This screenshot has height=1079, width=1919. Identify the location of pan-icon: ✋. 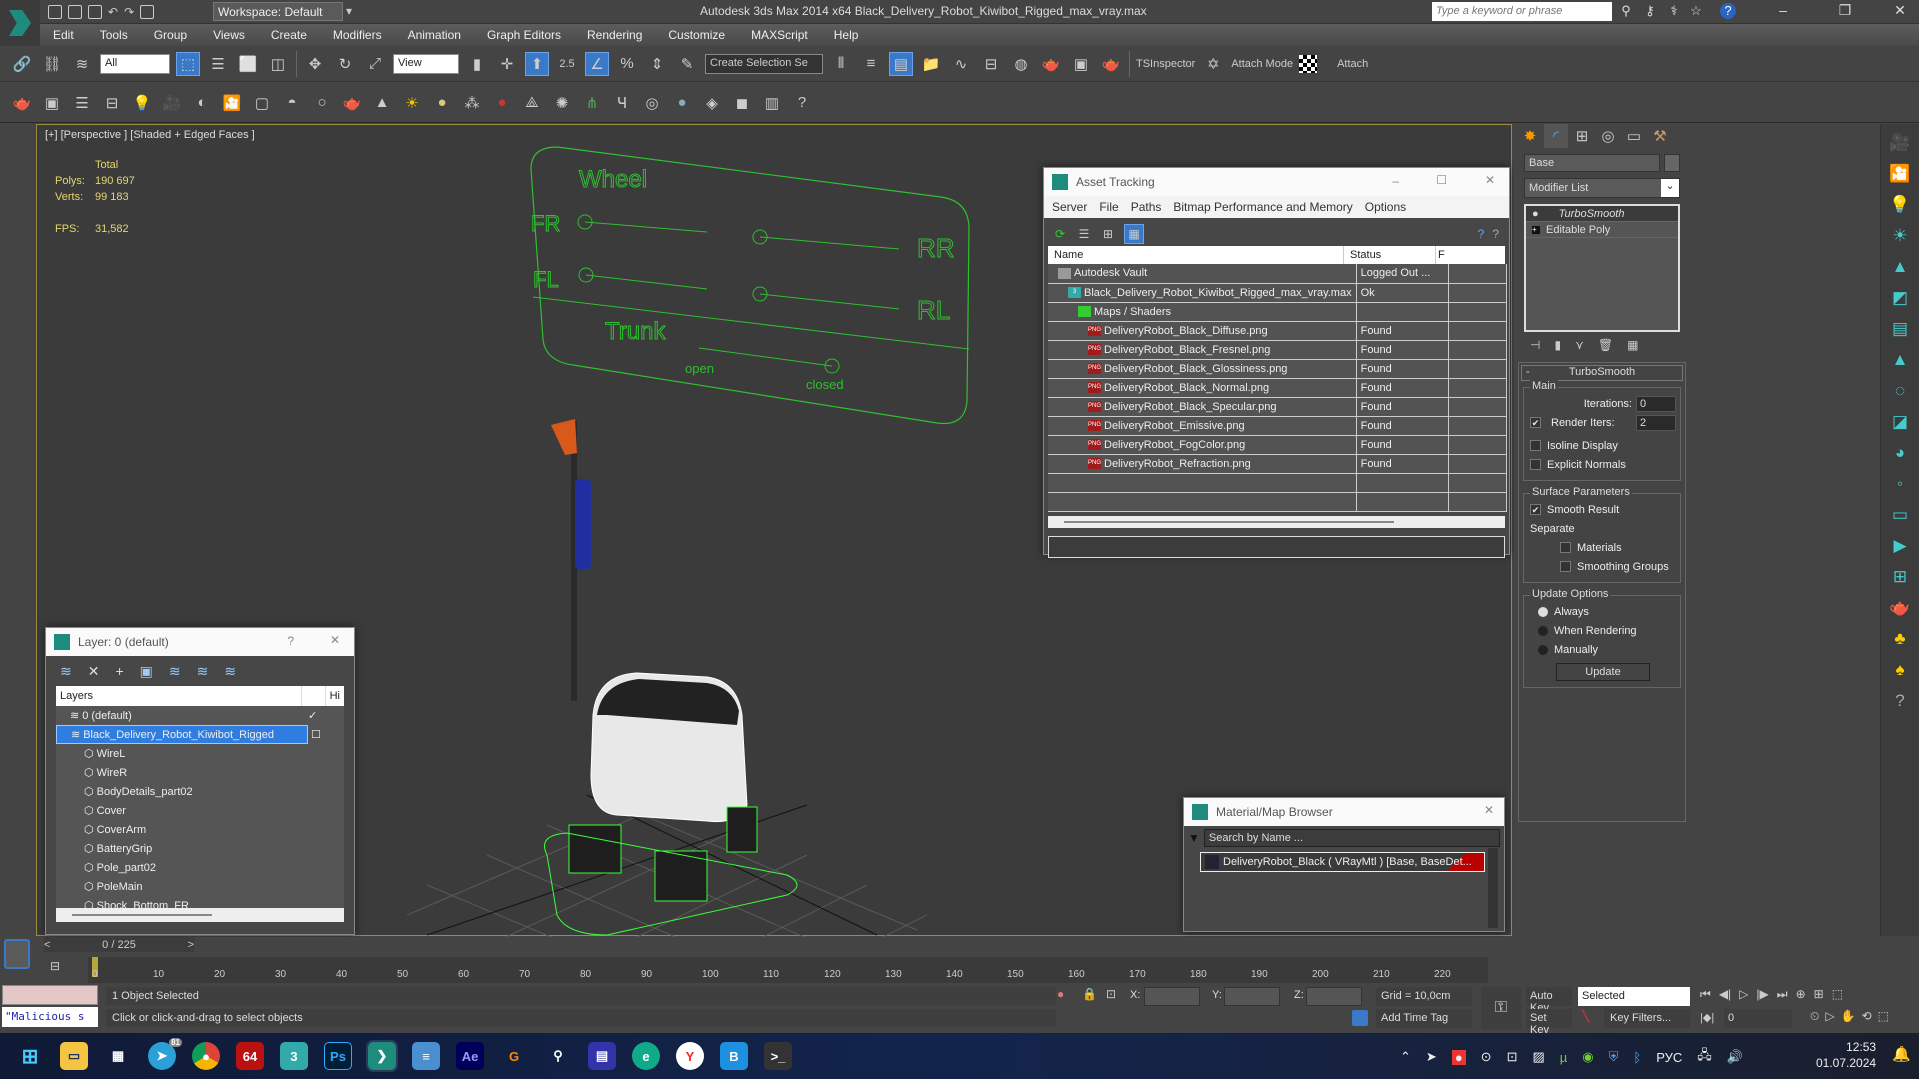
(1848, 1016).